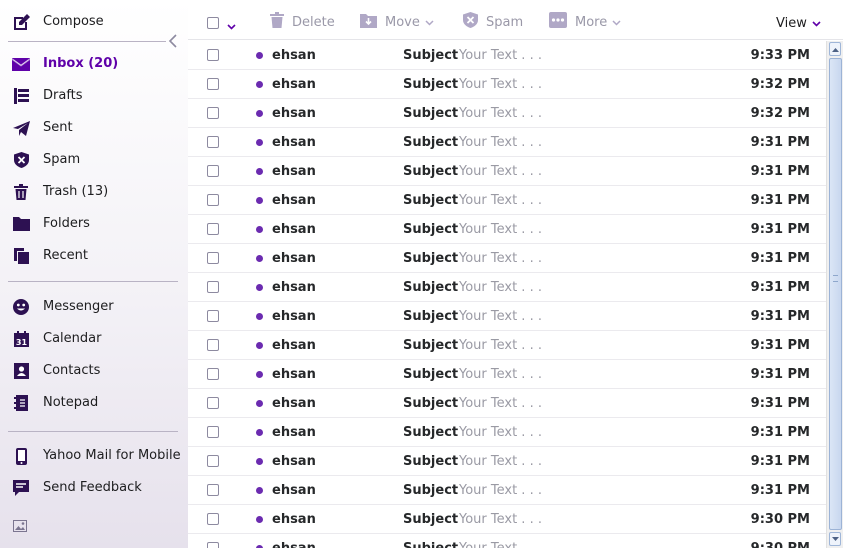 Image resolution: width=843 pixels, height=548 pixels. Describe the element at coordinates (21, 456) in the screenshot. I see `mobile-phone-icon` at that location.